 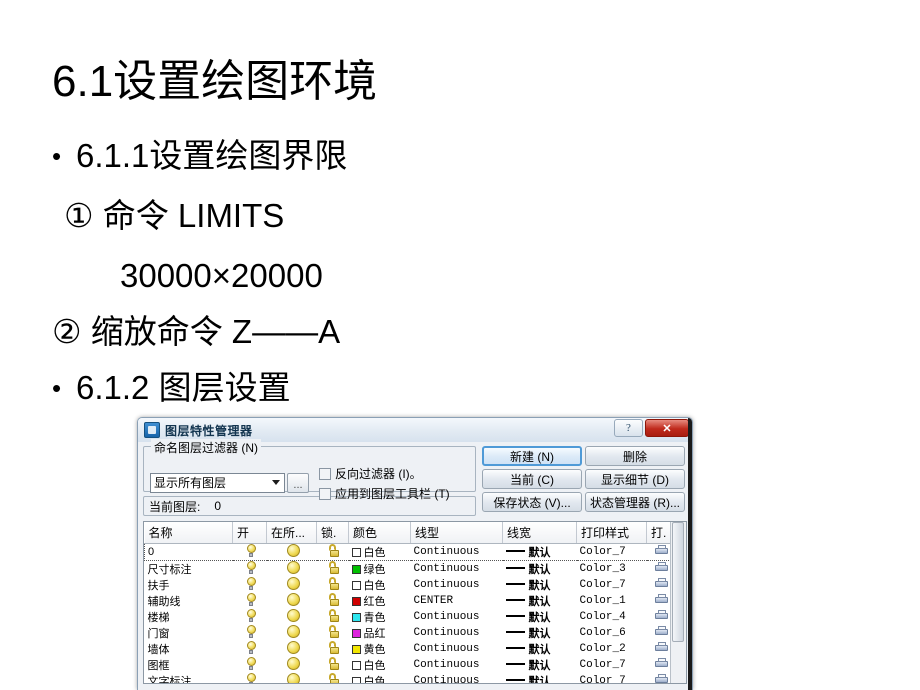 What do you see at coordinates (189, 601) in the screenshot?
I see `cell-layer-name: 辅助线` at bounding box center [189, 601].